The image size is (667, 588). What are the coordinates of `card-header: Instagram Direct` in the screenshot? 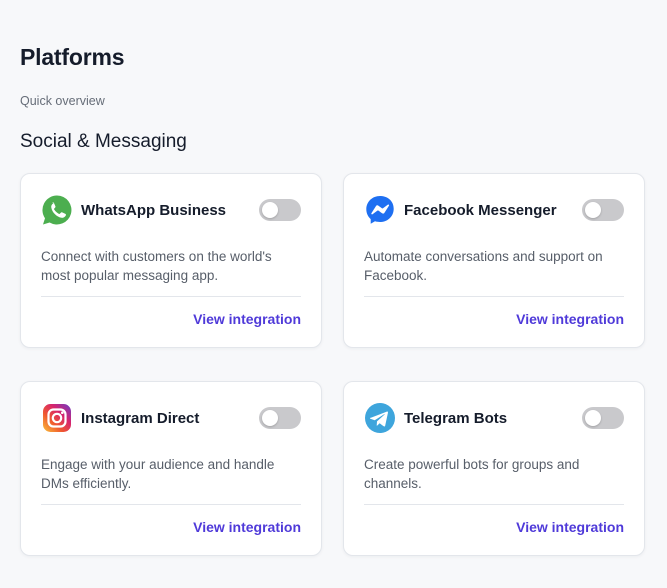 It's located at (171, 418).